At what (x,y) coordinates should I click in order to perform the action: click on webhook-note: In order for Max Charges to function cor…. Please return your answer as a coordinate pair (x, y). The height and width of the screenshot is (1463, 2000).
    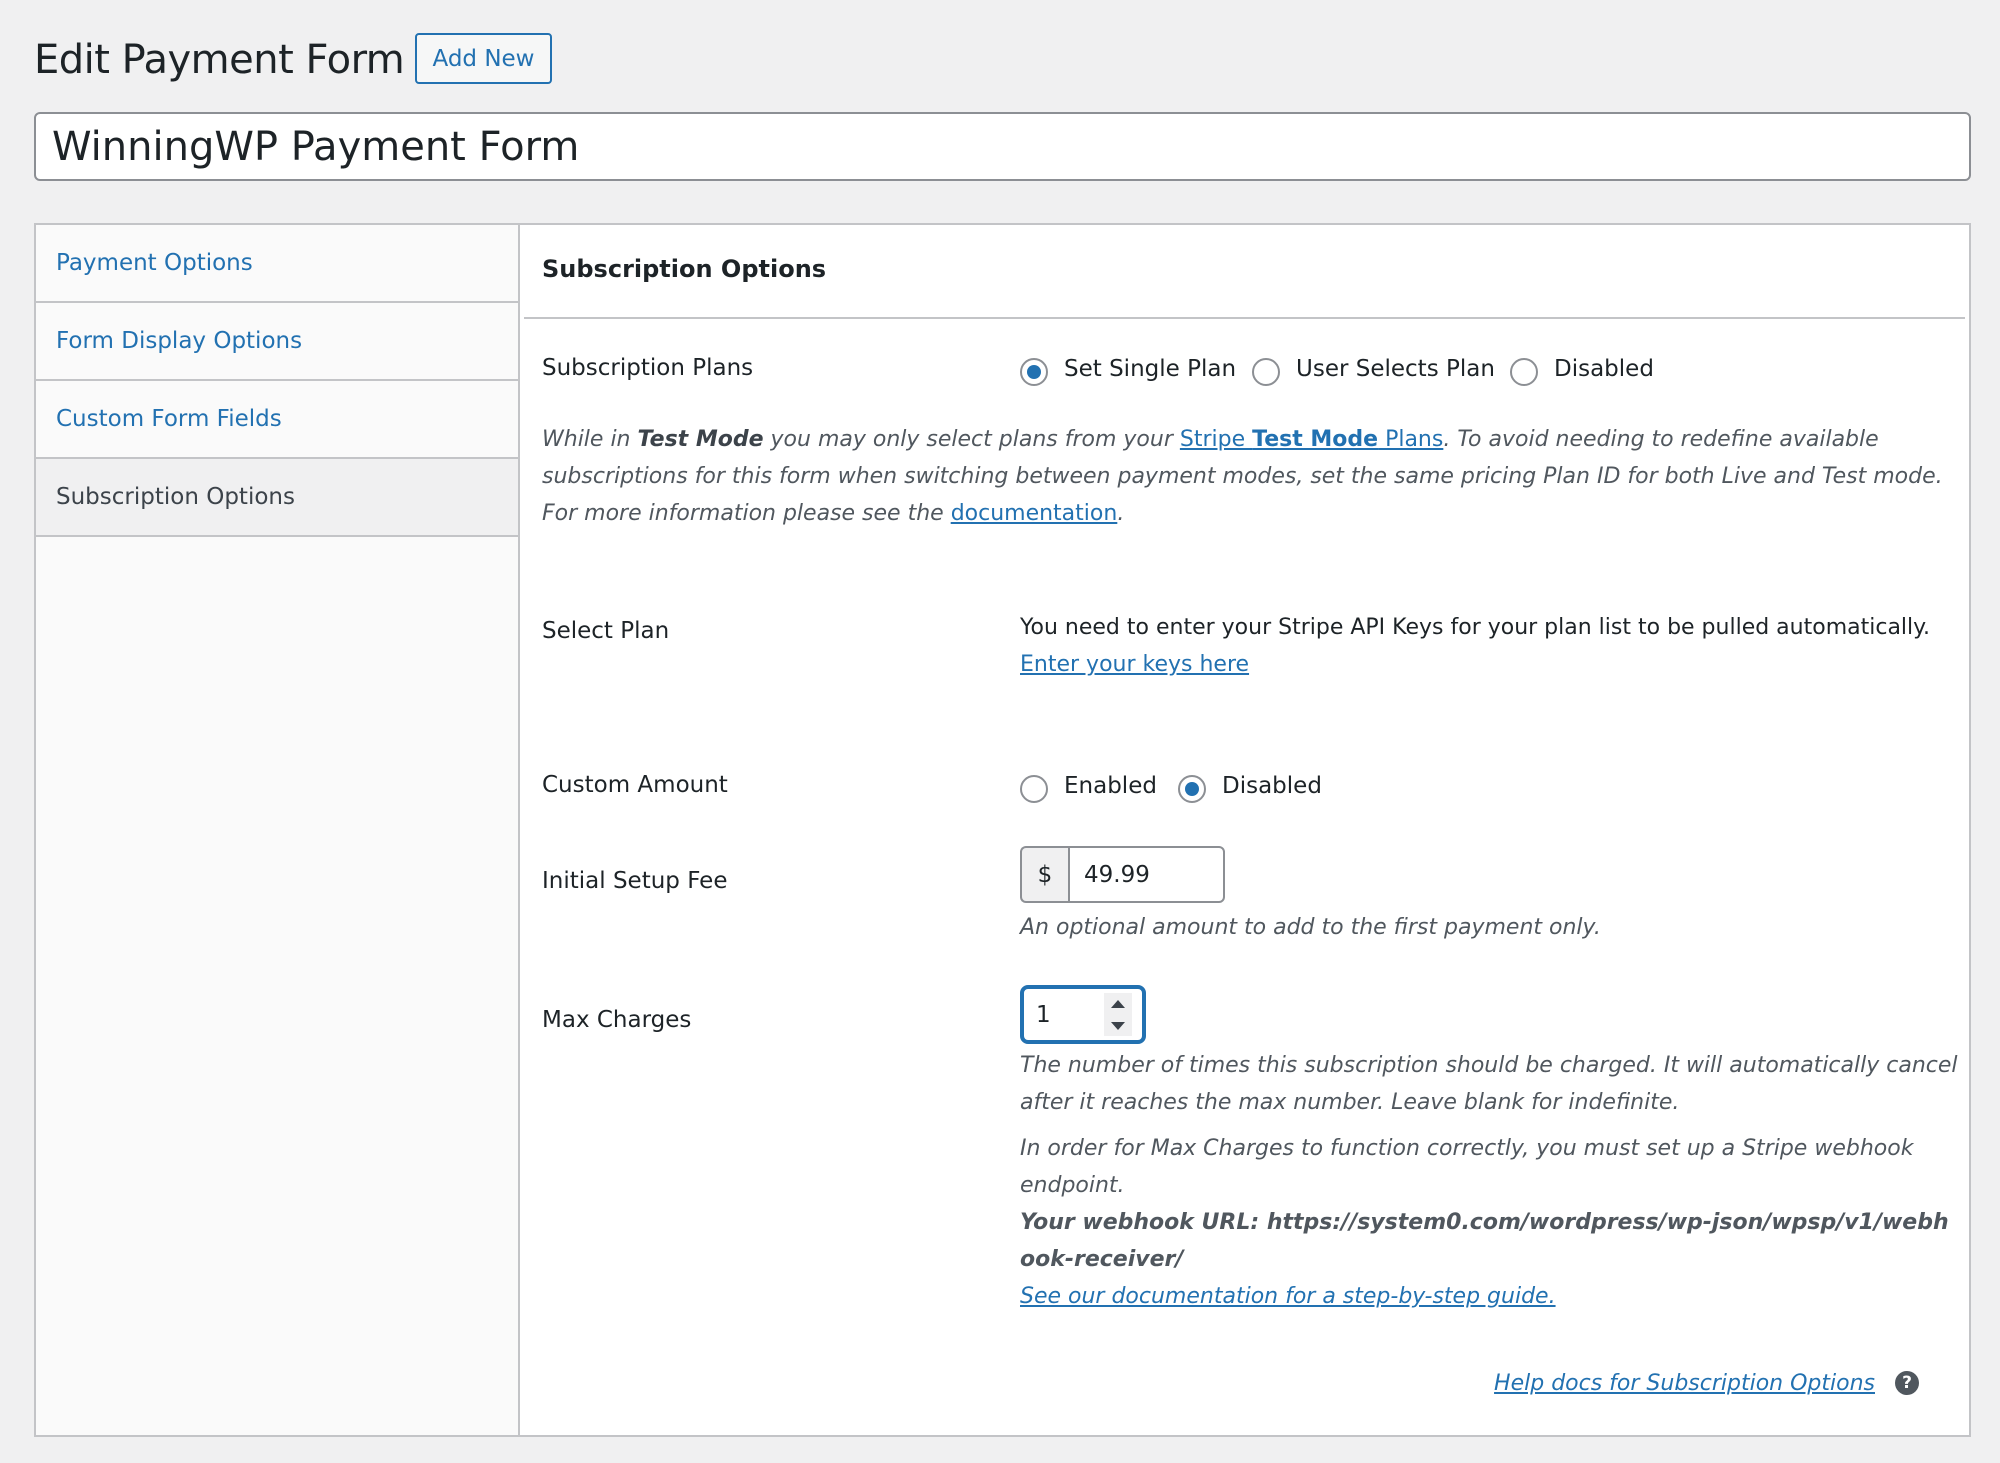
    Looking at the image, I should click on (1467, 1167).